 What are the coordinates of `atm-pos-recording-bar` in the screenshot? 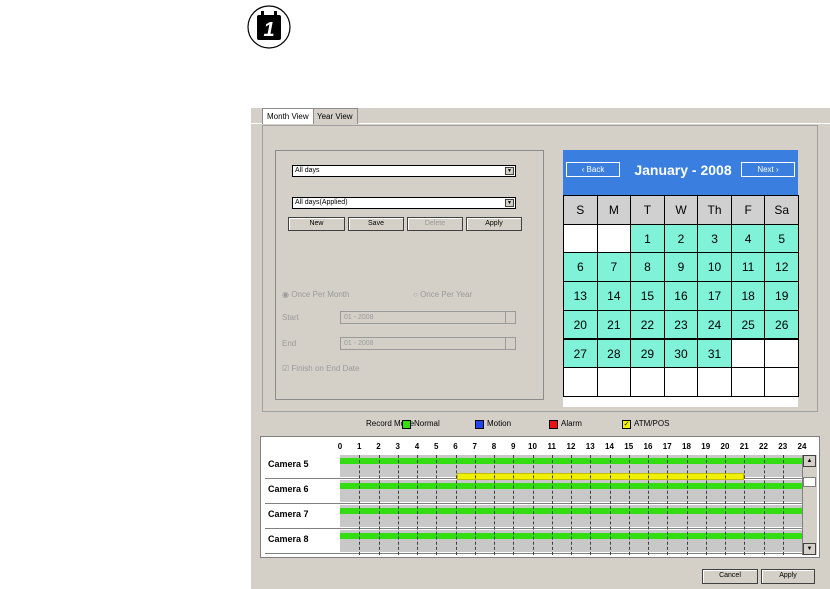 It's located at (601, 476).